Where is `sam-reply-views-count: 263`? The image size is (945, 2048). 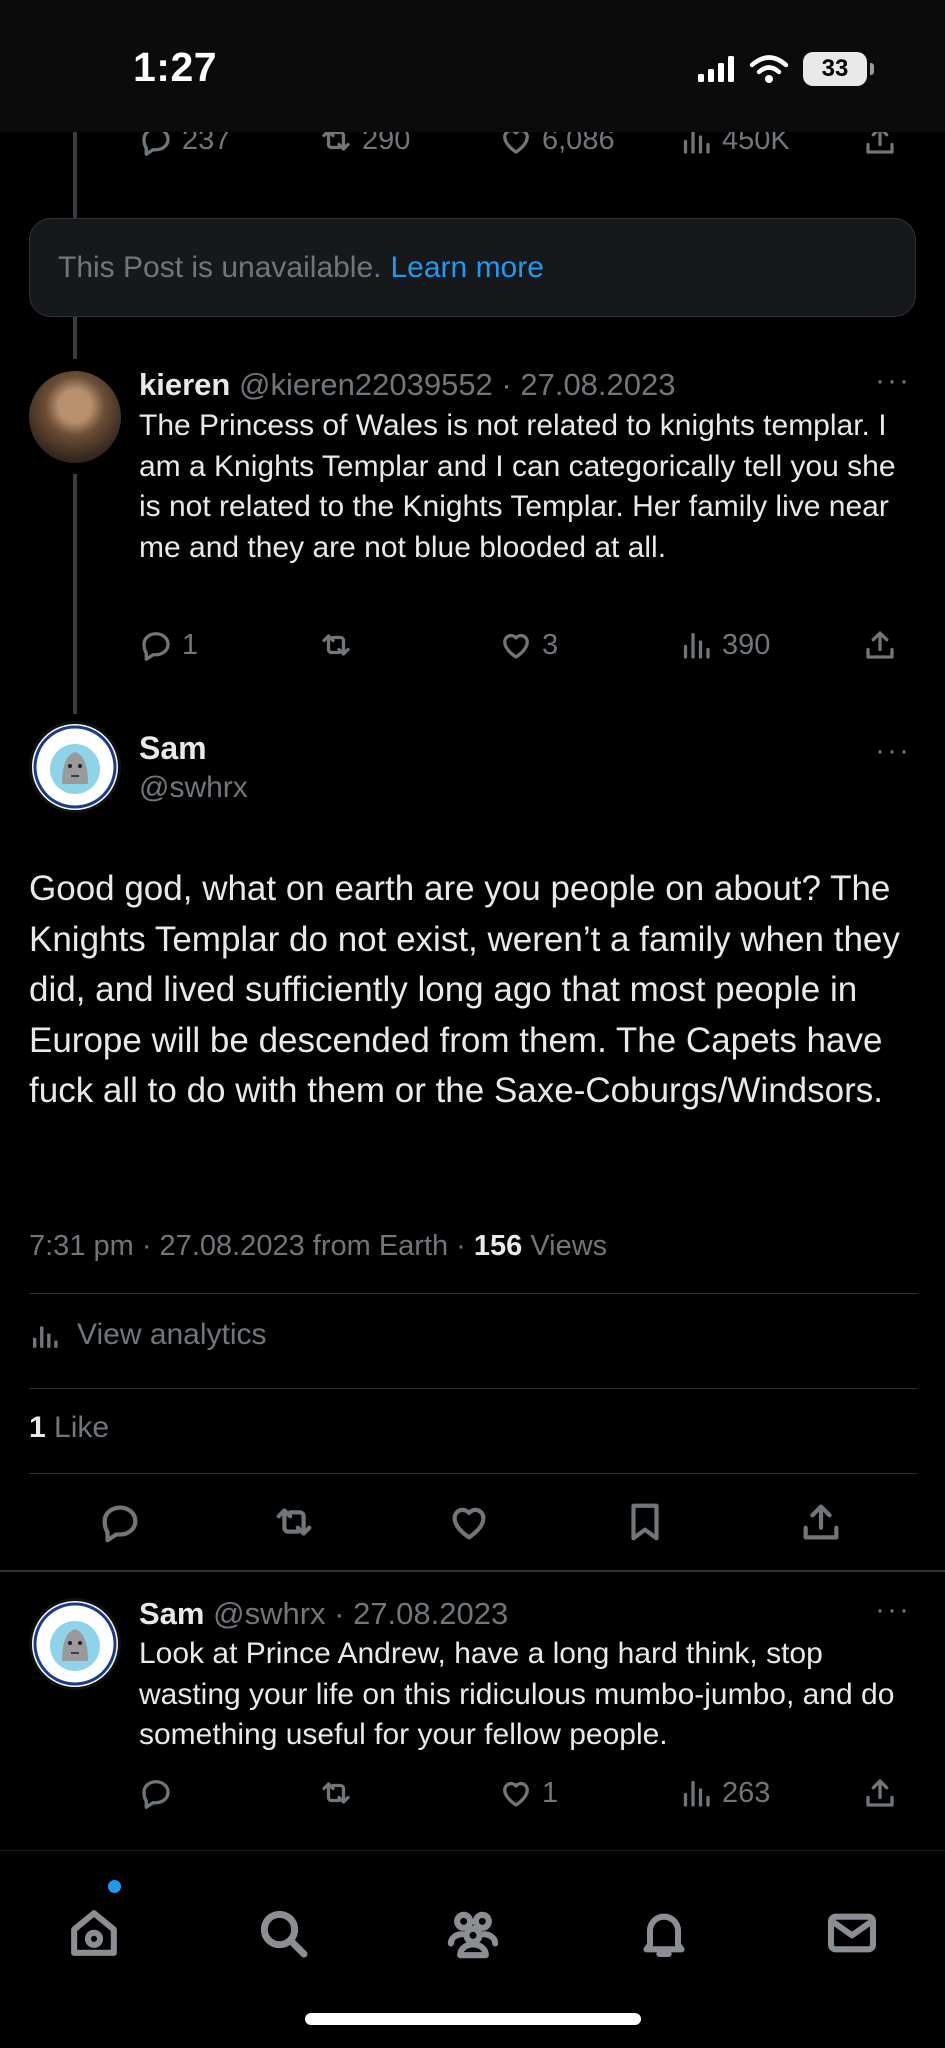 sam-reply-views-count: 263 is located at coordinates (746, 1792).